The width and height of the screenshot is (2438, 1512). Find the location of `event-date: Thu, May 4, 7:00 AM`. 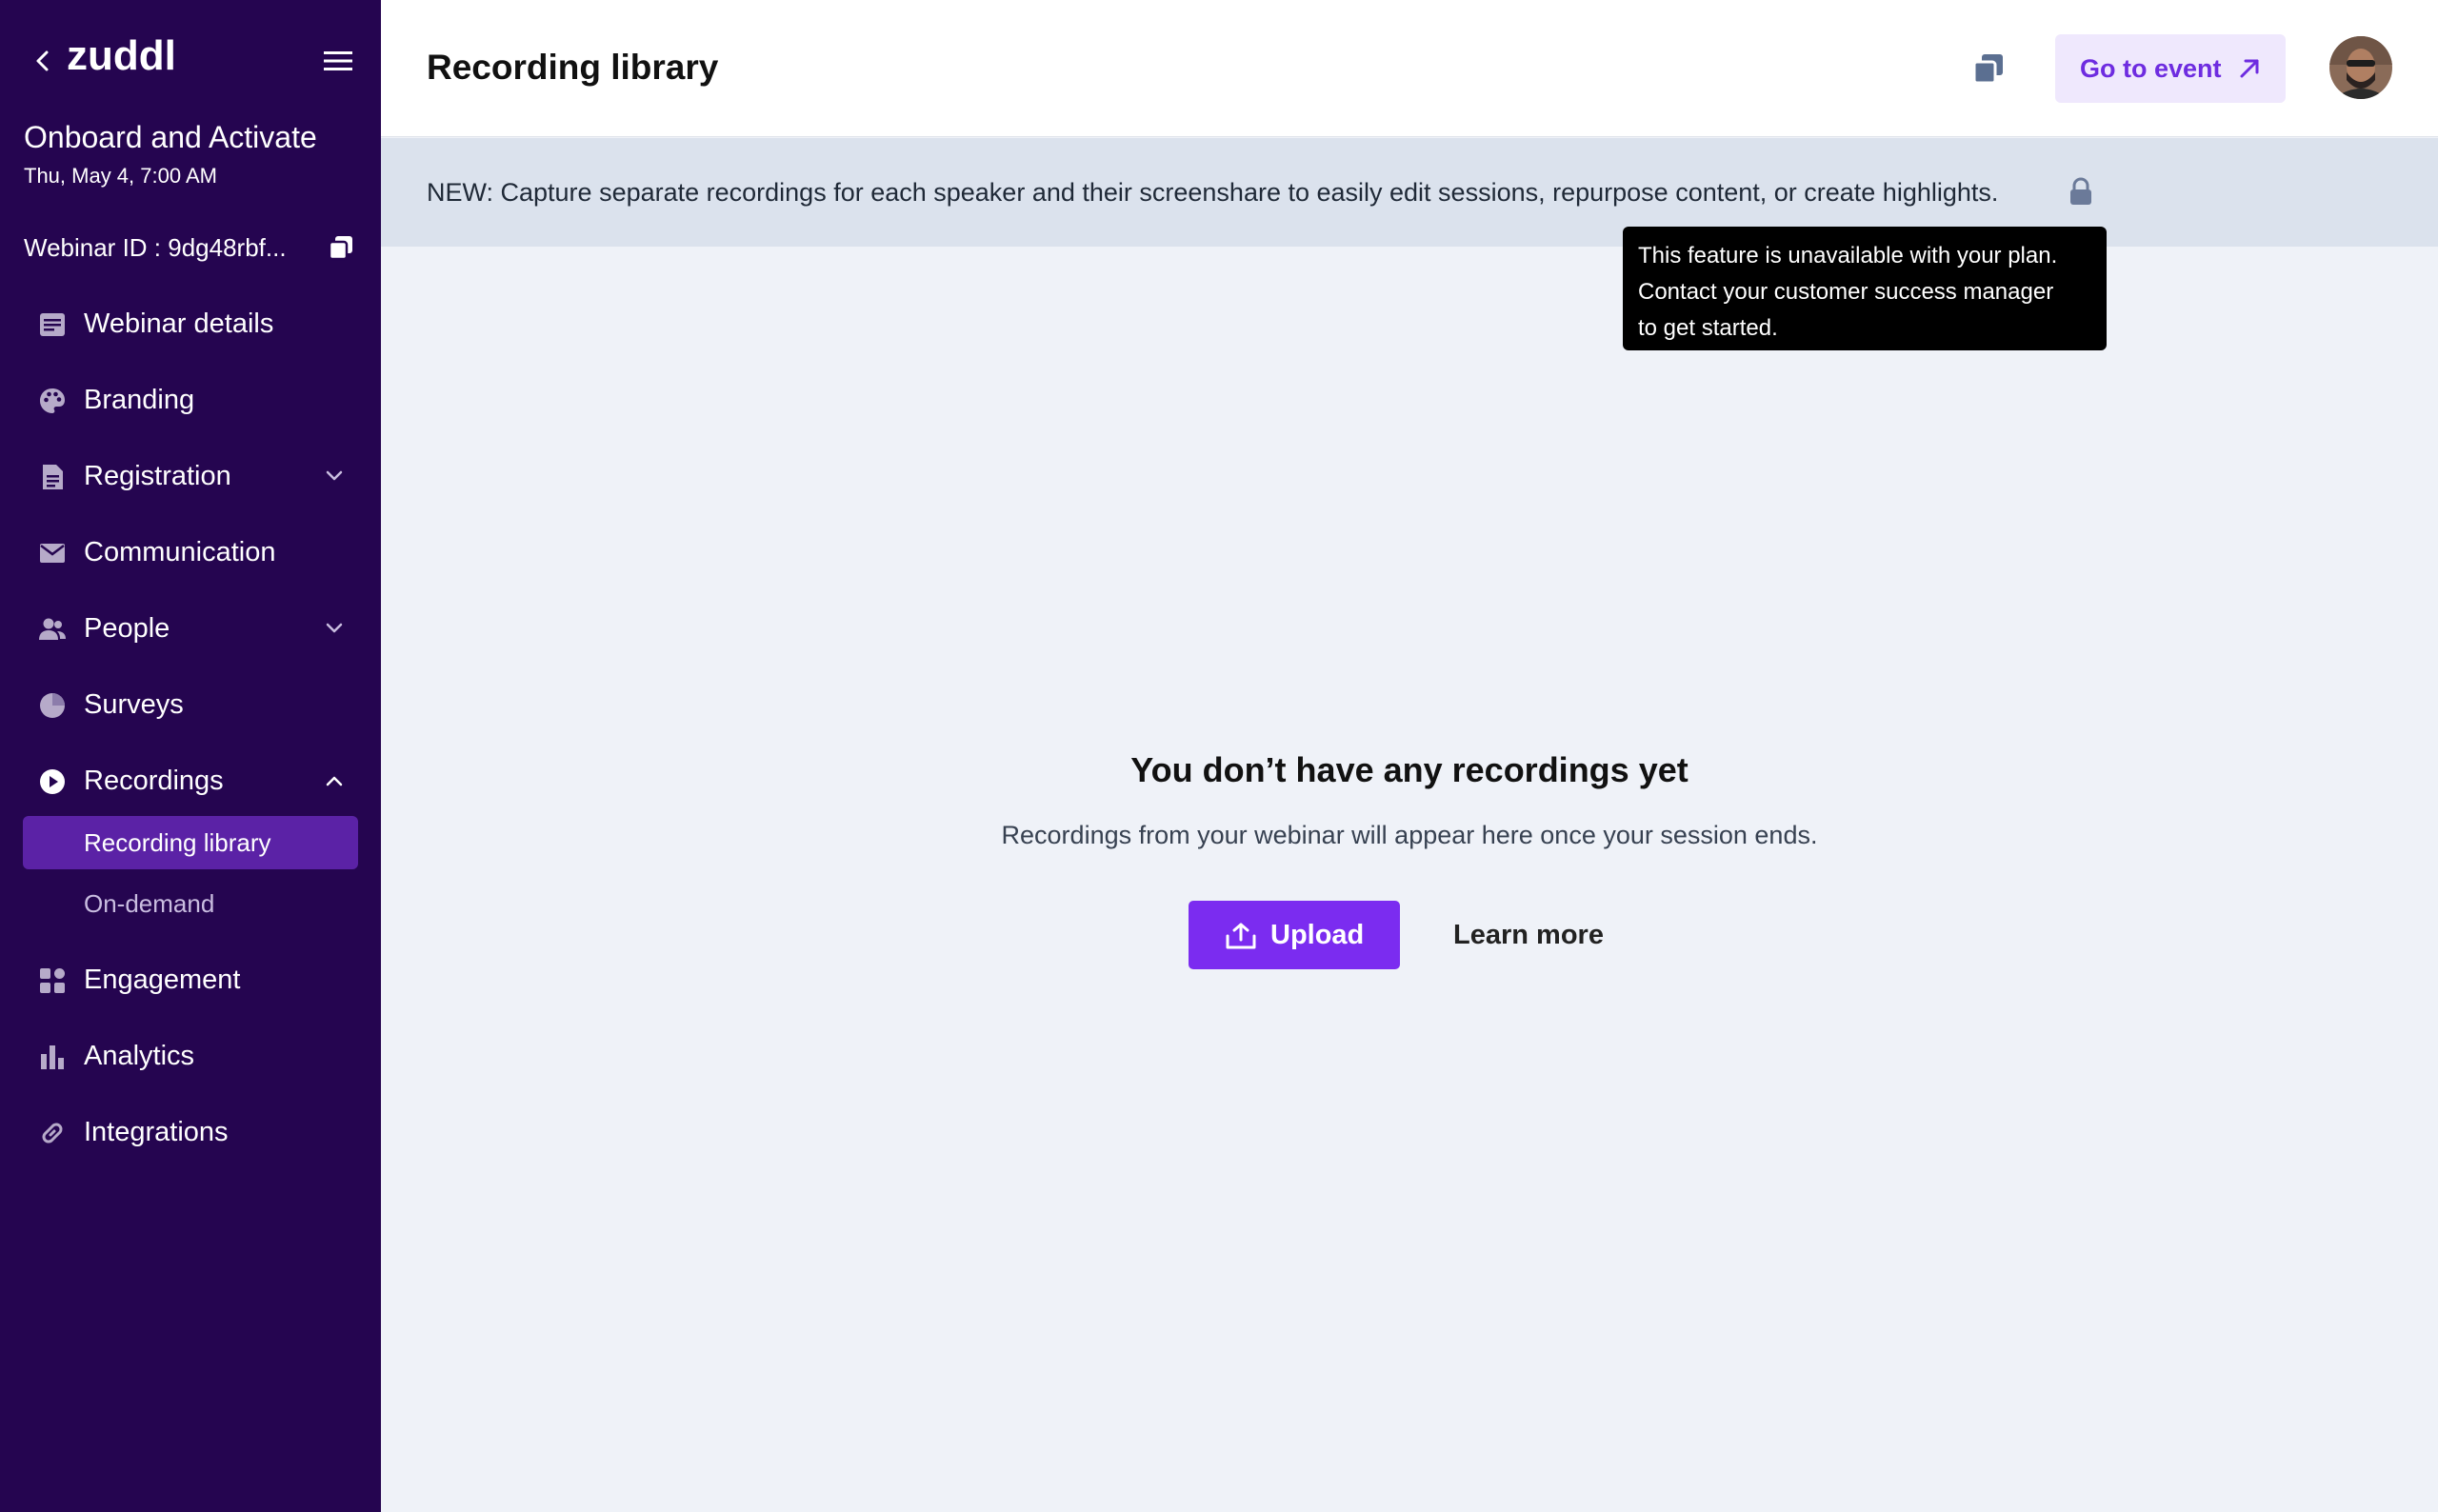

event-date: Thu, May 4, 7:00 AM is located at coordinates (120, 176).